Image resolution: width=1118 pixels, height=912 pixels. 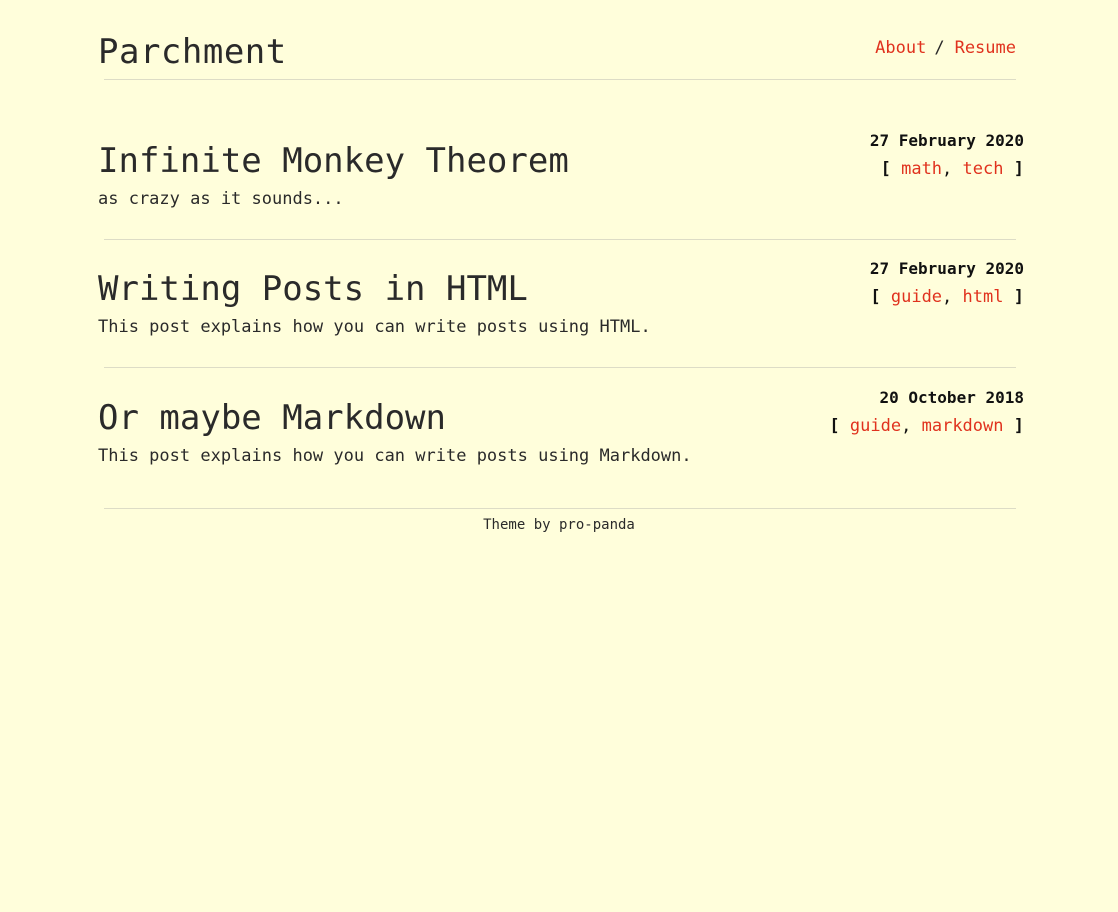 What do you see at coordinates (560, 508) in the screenshot?
I see `footer-divider` at bounding box center [560, 508].